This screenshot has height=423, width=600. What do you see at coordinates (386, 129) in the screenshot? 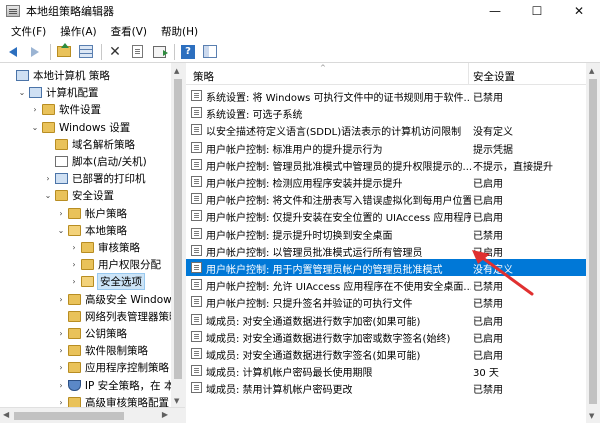
I see `policy-row: 以安全描述符定义语言(SDDL)语法表示的计算机访问限制 没有定义` at bounding box center [386, 129].